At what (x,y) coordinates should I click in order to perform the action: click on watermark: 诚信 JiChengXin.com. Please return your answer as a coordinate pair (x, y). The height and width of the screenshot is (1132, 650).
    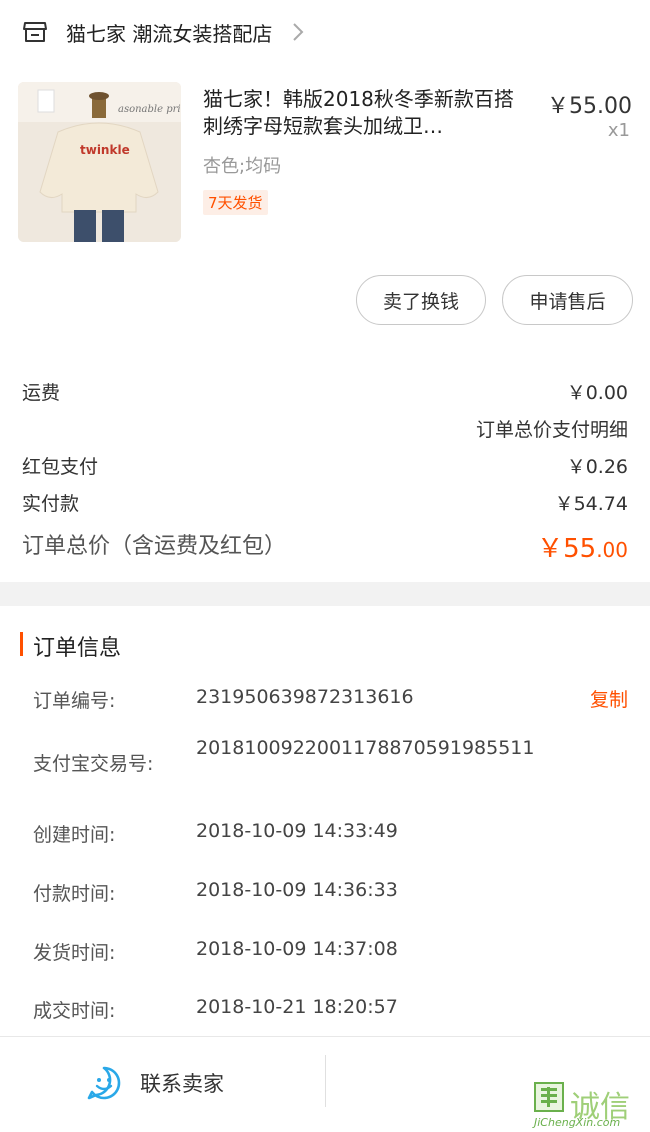
    Looking at the image, I should click on (589, 1107).